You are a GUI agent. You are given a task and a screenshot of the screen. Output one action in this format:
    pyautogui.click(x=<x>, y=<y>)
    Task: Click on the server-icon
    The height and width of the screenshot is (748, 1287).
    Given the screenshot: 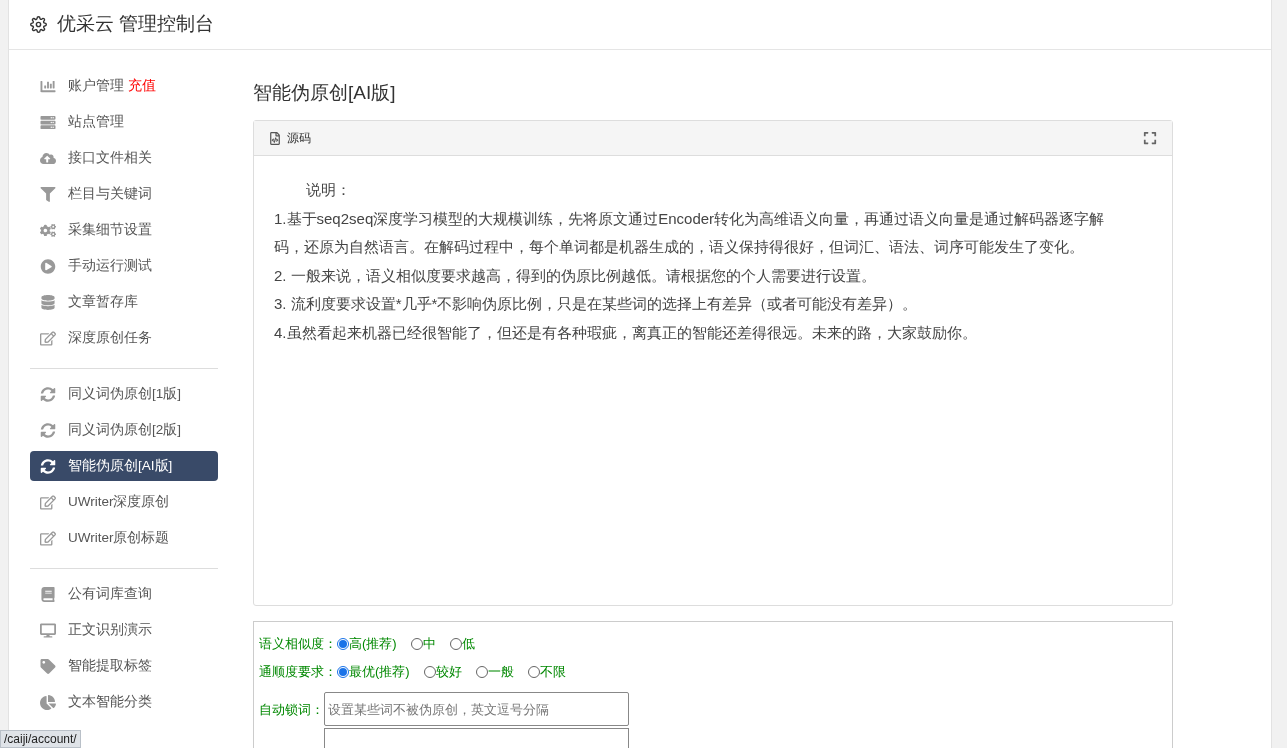 What is the action you would take?
    pyautogui.click(x=48, y=122)
    